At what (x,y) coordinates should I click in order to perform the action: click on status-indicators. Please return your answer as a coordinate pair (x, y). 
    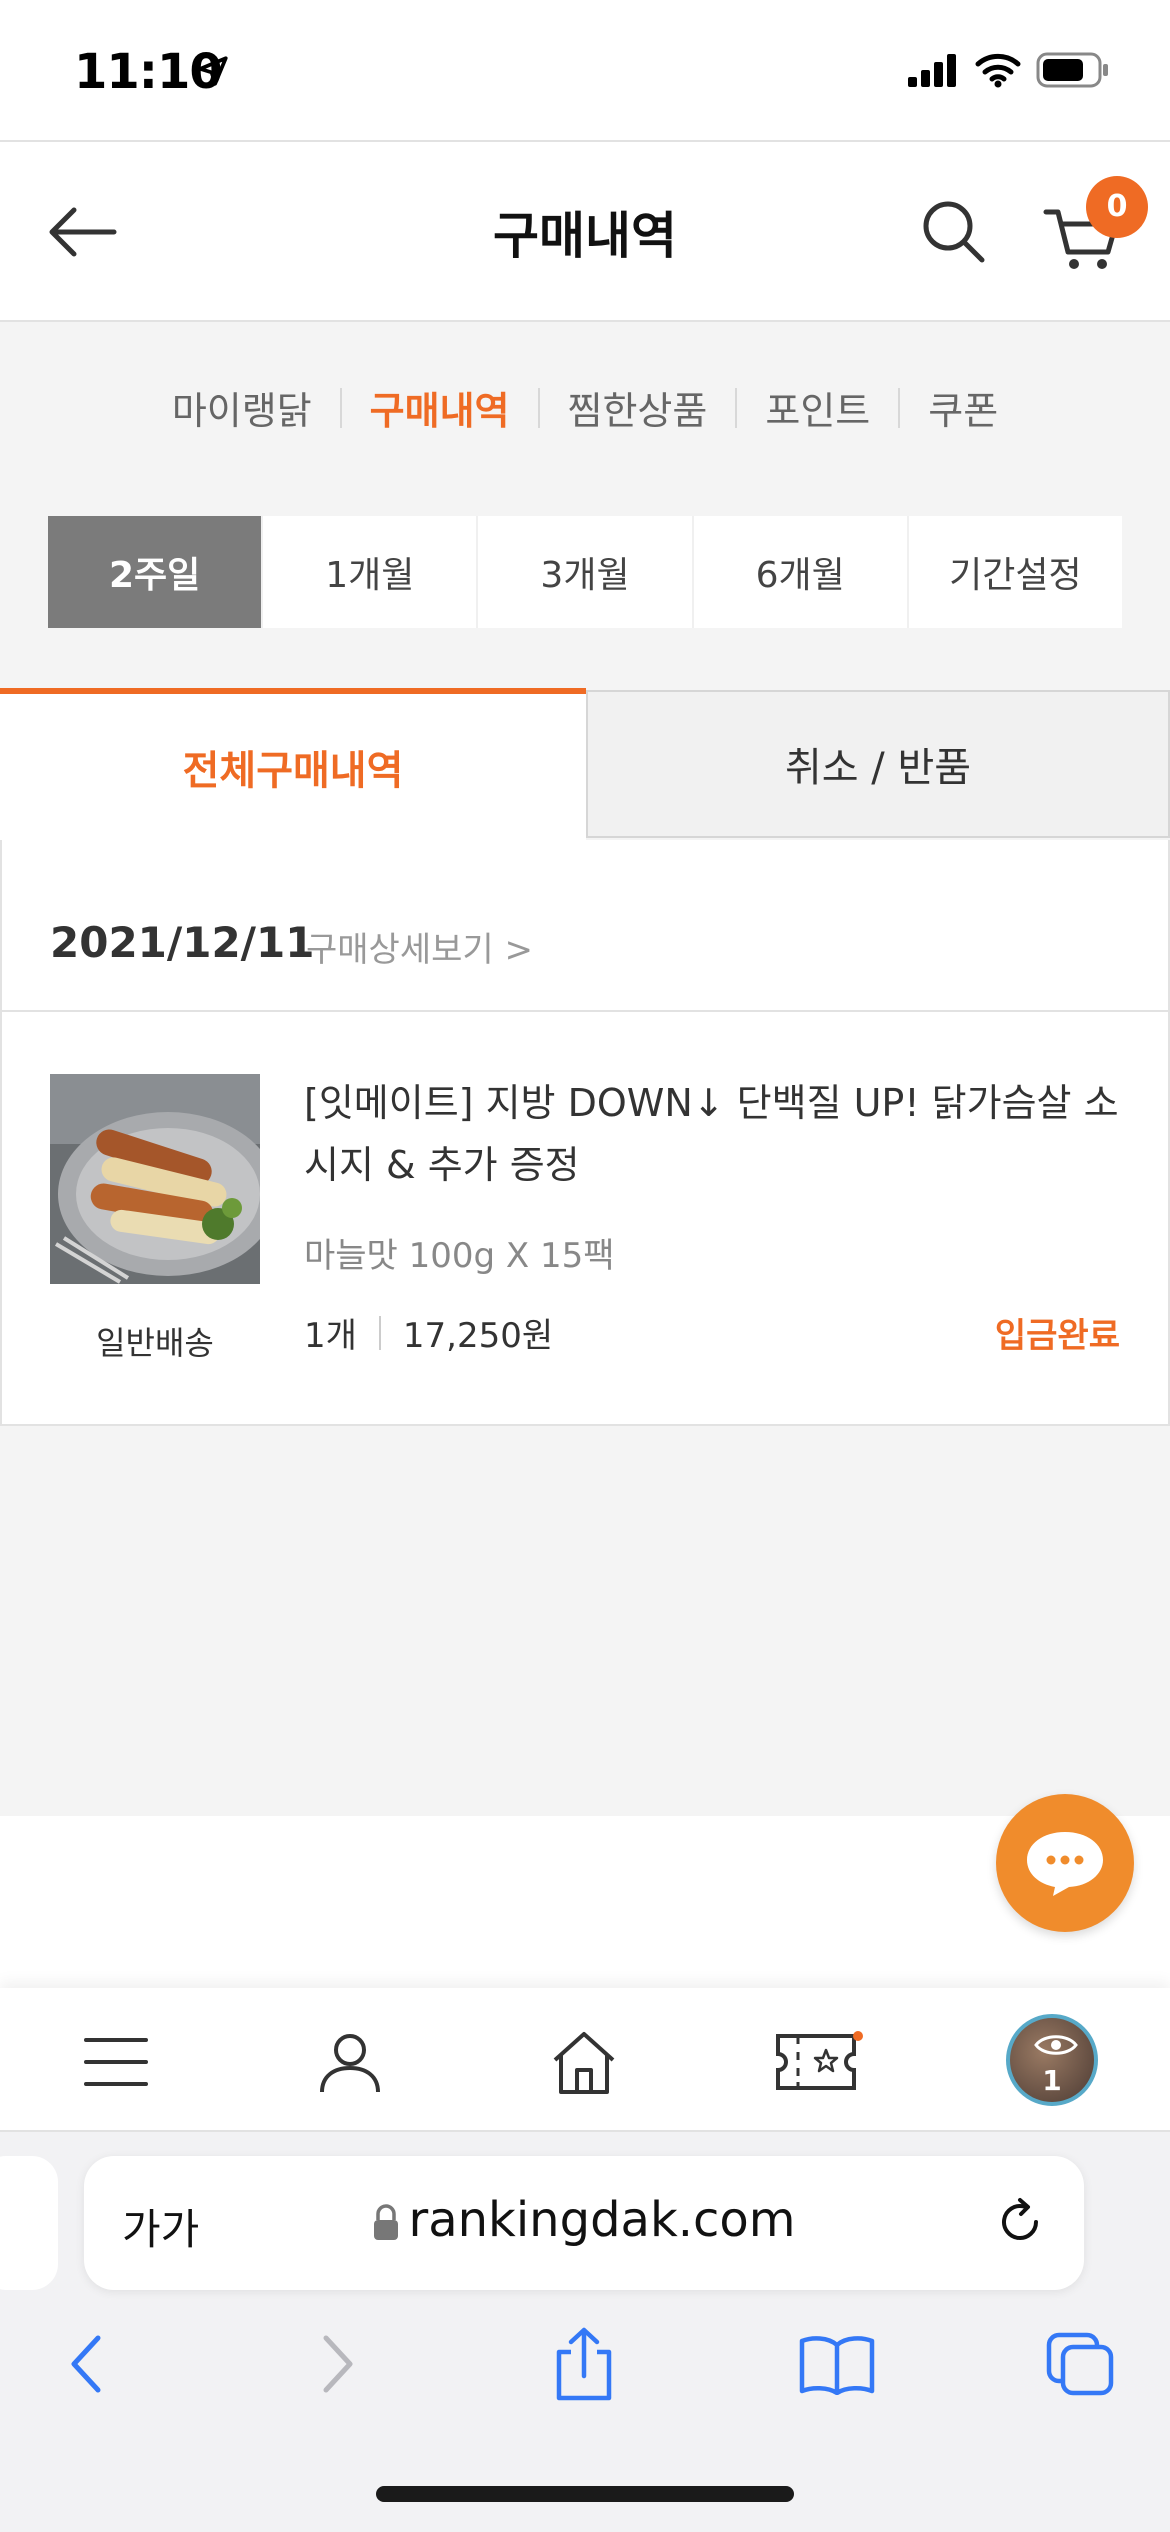
    Looking at the image, I should click on (1009, 70).